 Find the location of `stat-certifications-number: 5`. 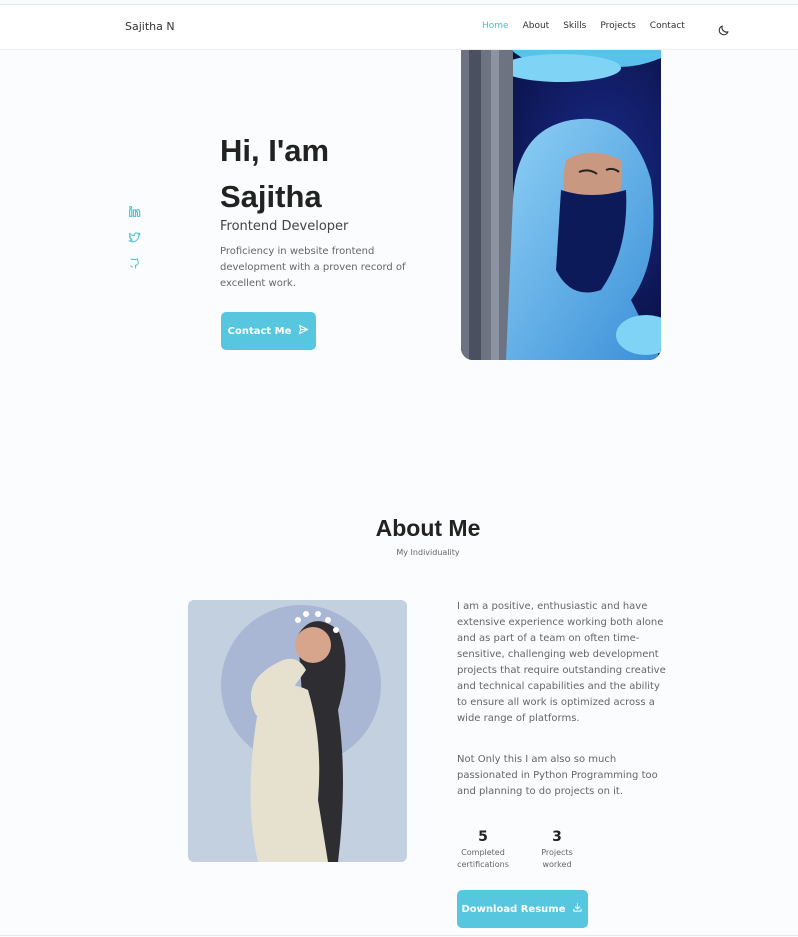

stat-certifications-number: 5 is located at coordinates (483, 837).